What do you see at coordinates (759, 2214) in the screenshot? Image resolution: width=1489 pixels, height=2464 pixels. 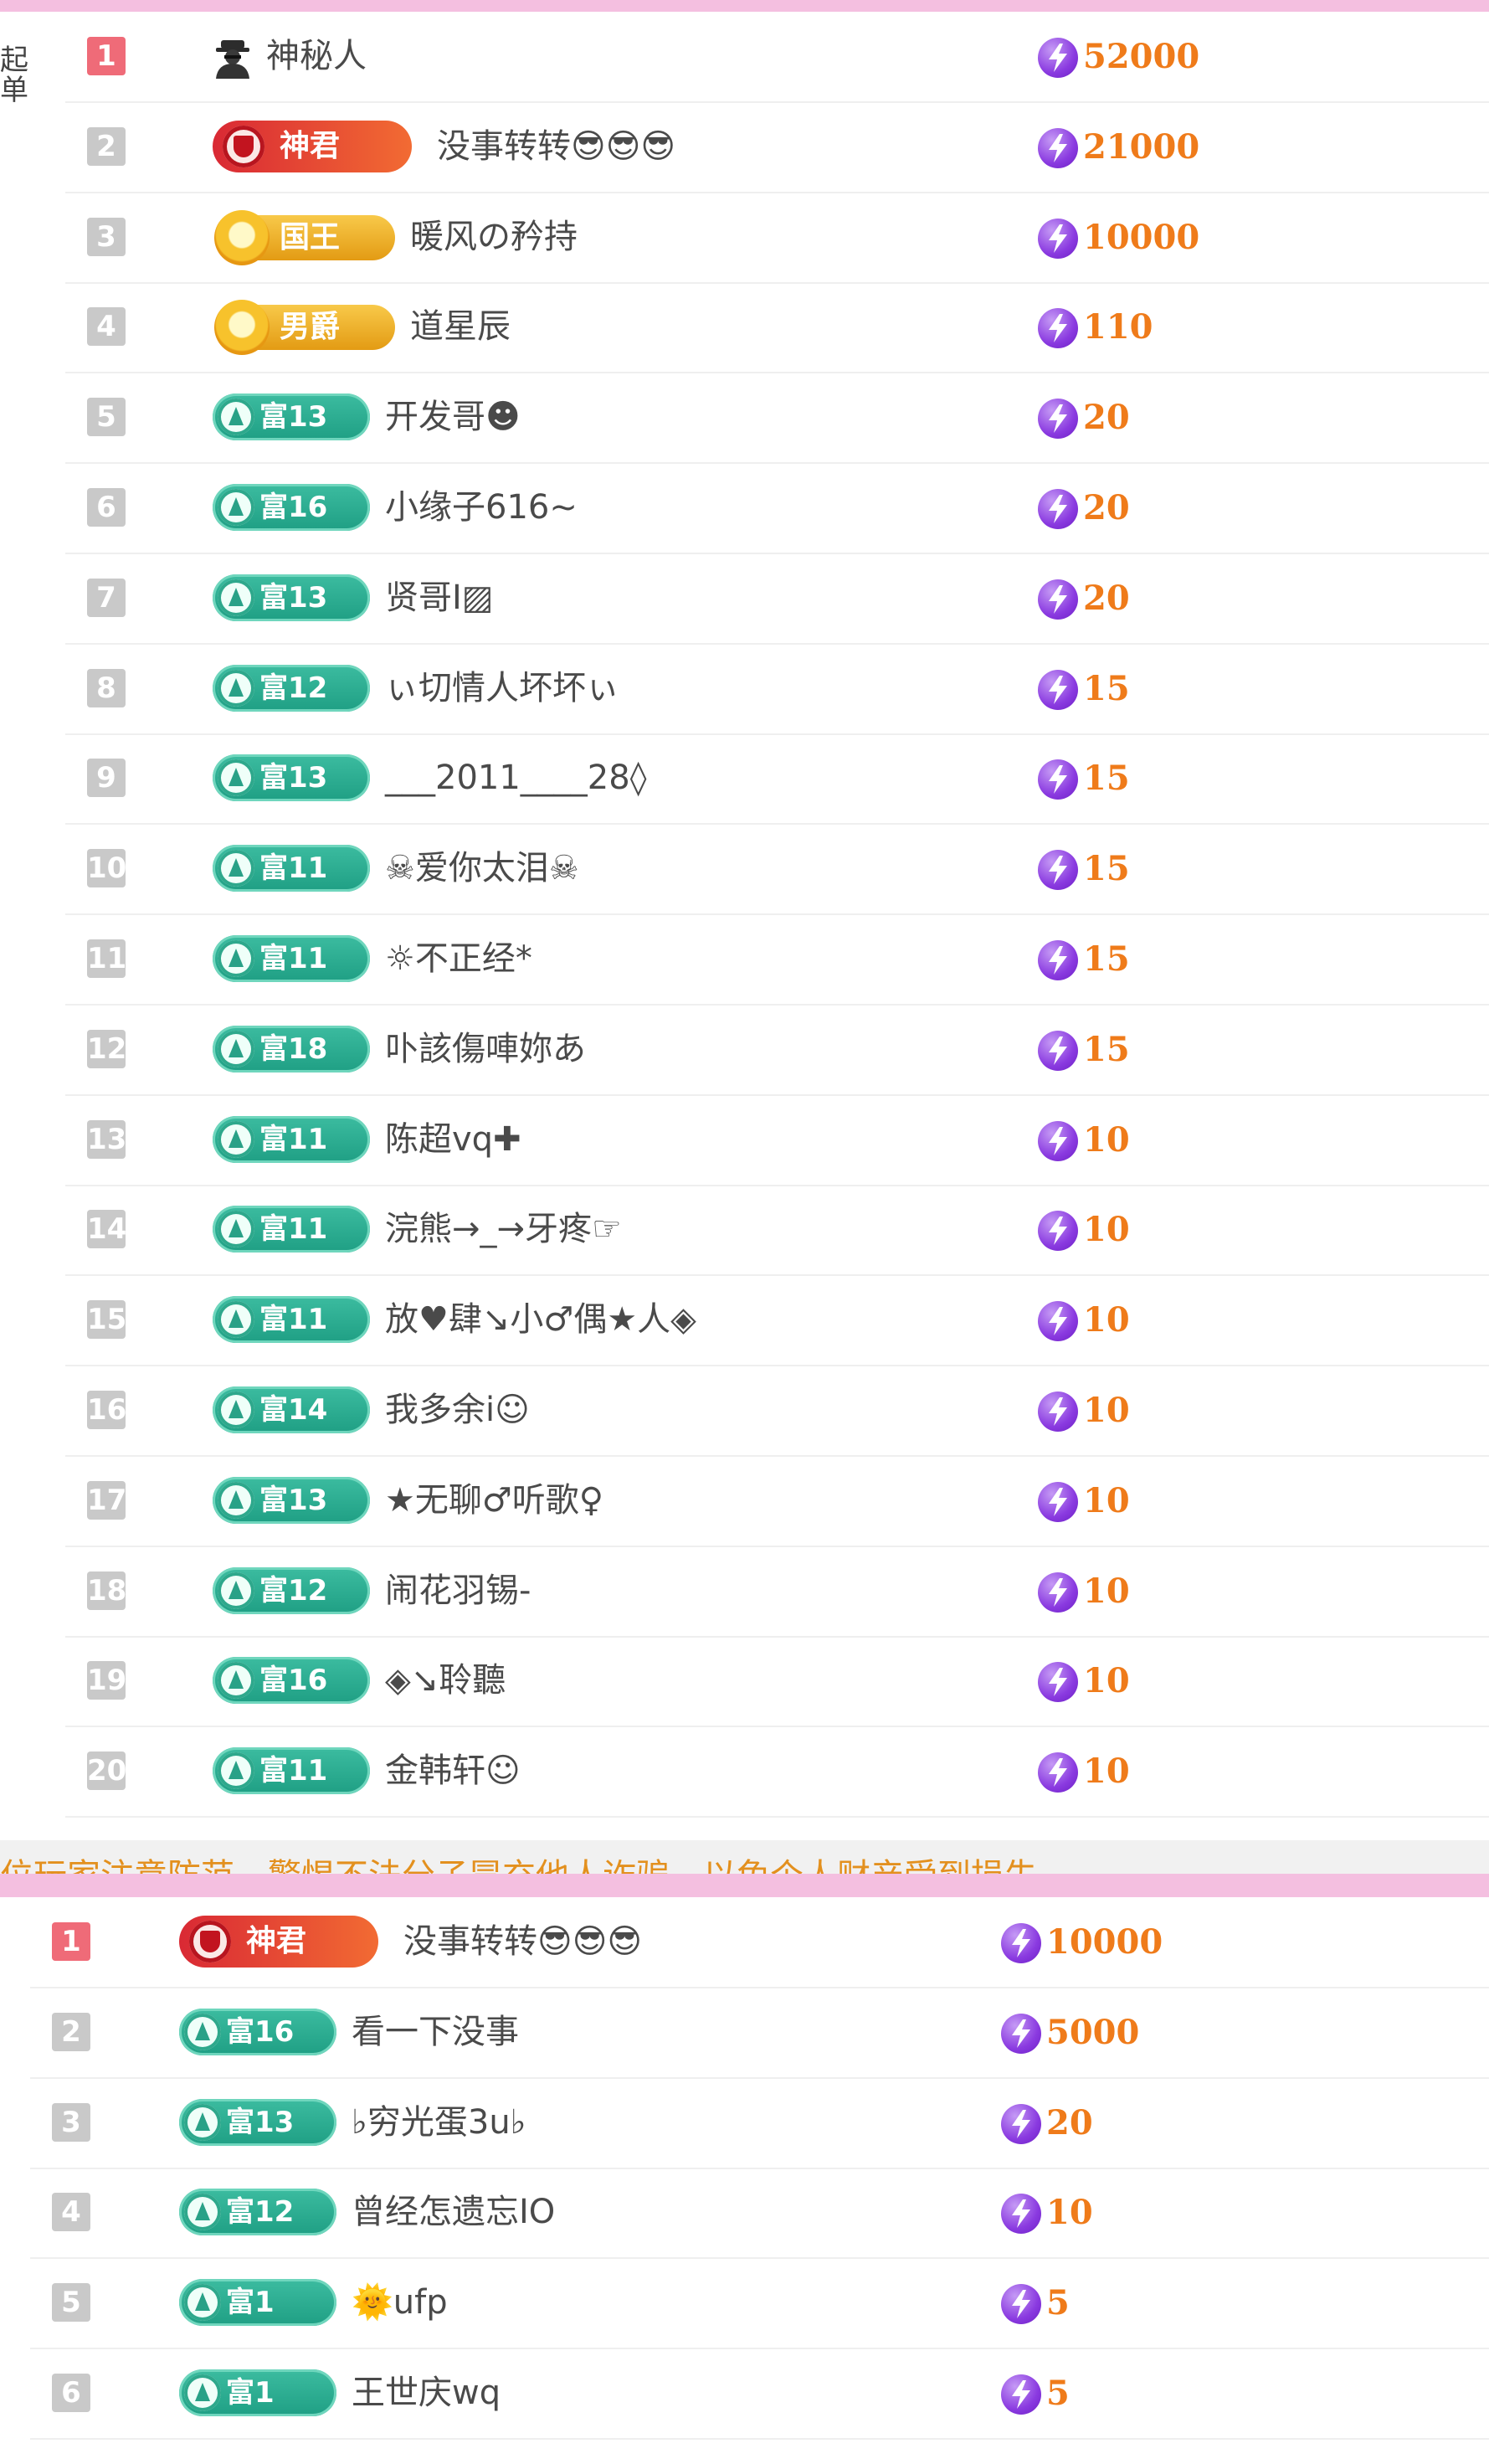 I see `table-row: 4 富12 曾经怎遗忘IO 10` at bounding box center [759, 2214].